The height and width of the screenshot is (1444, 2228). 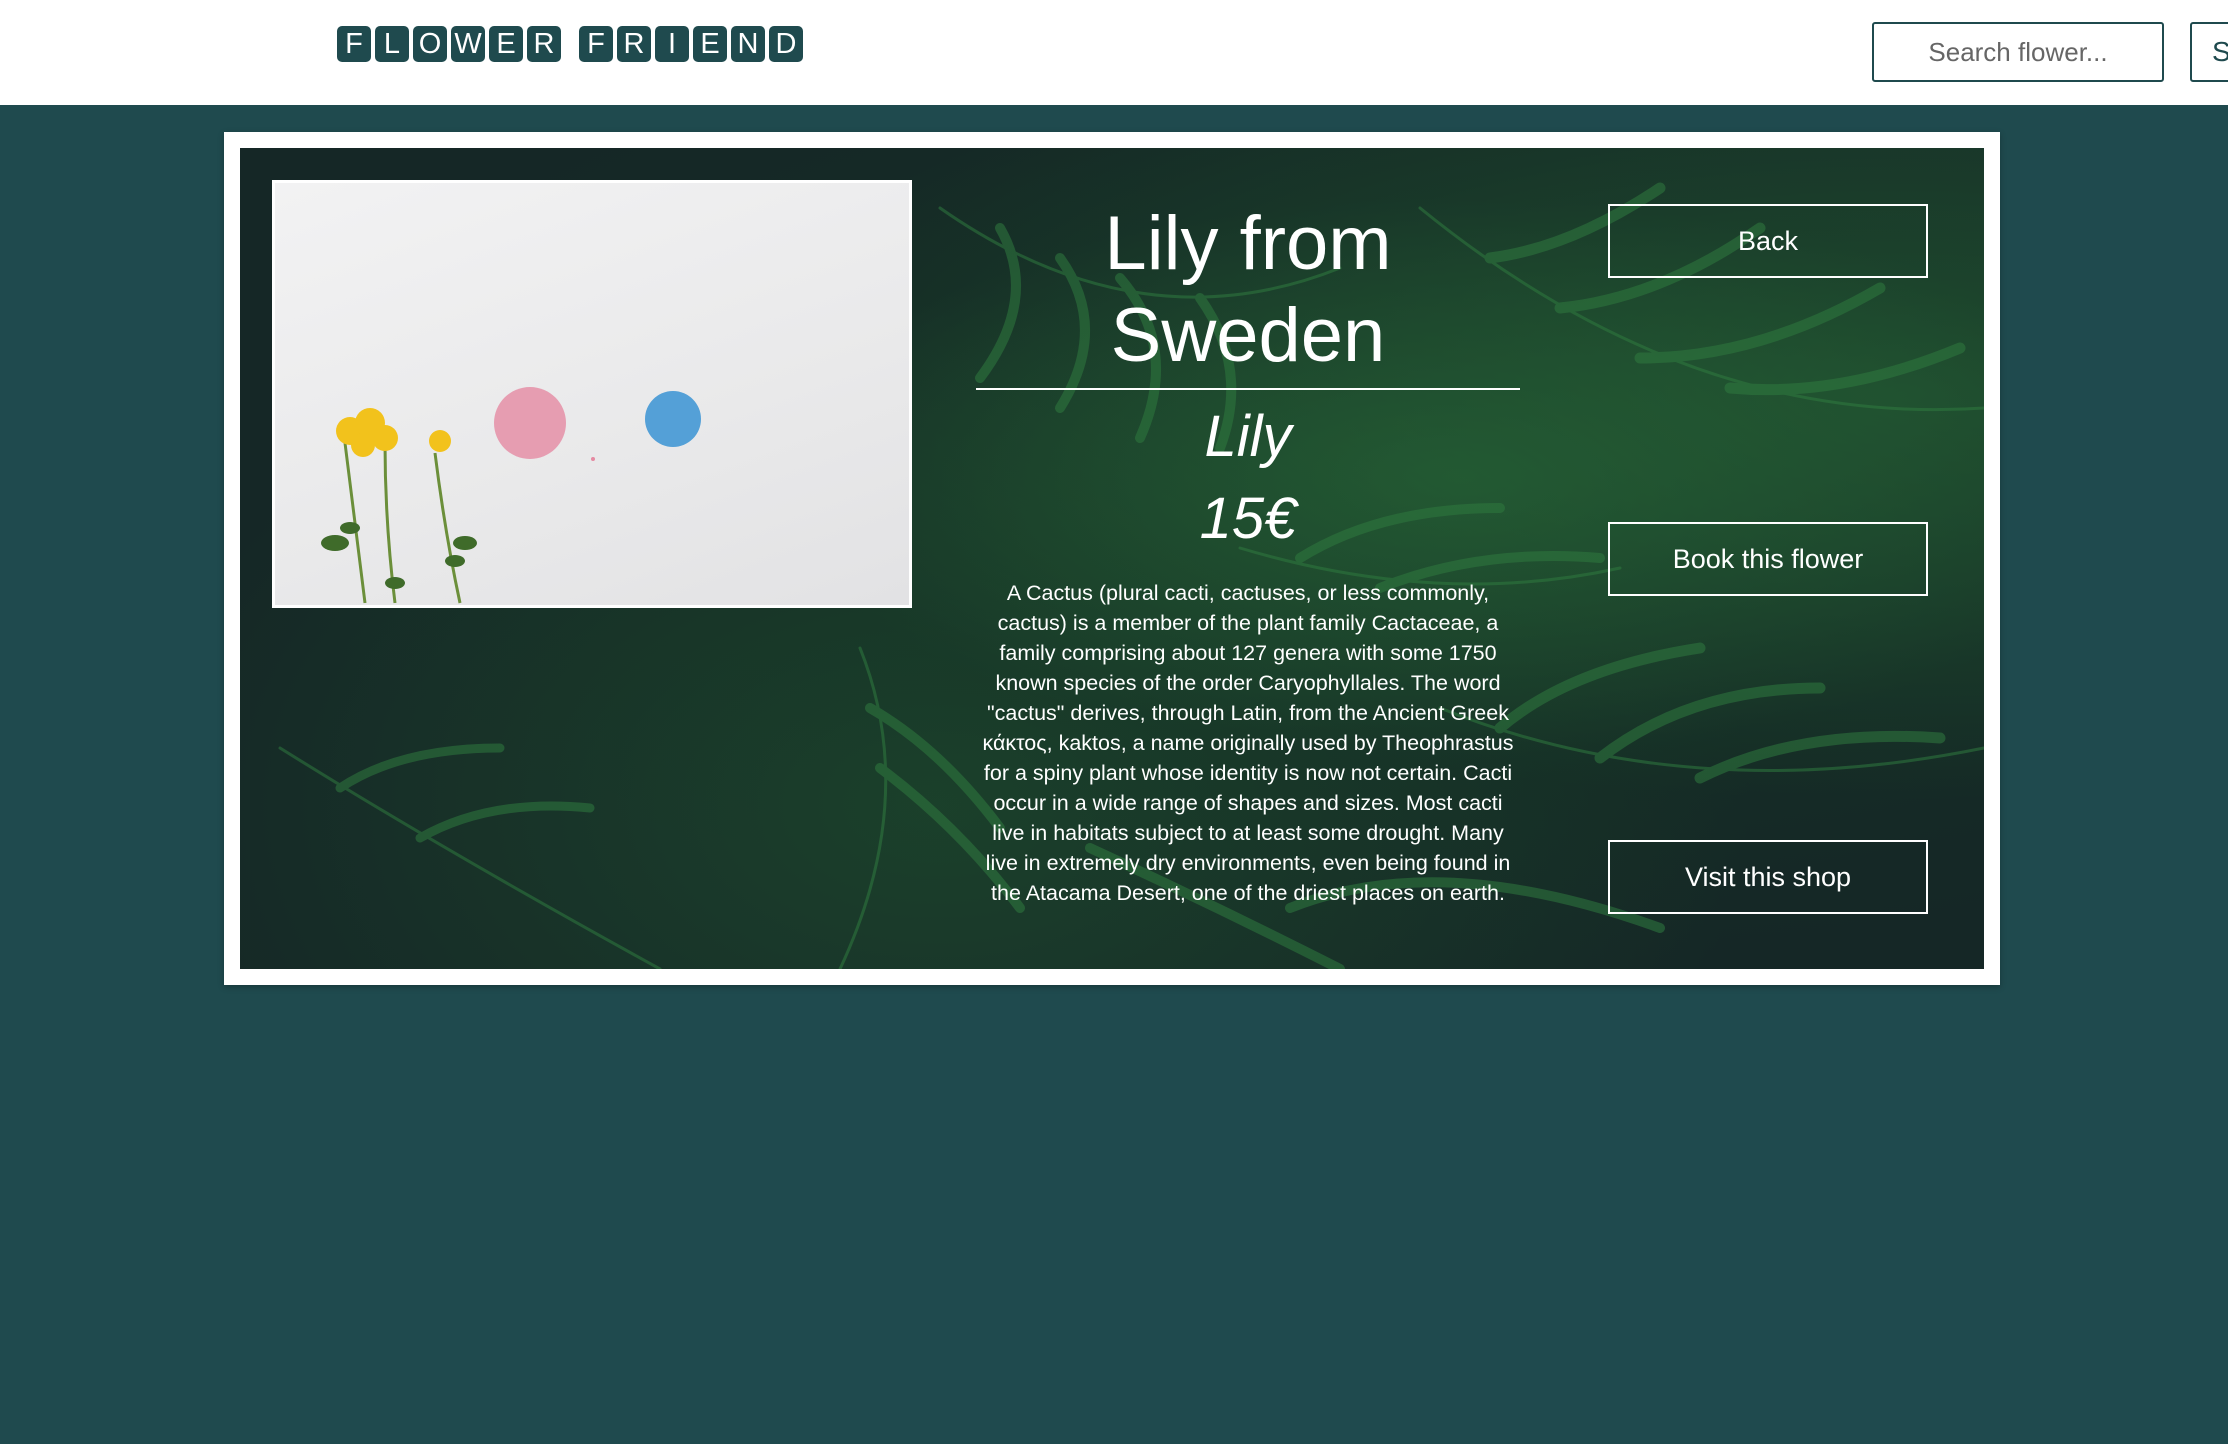 I want to click on blue-paint-dot, so click(x=673, y=419).